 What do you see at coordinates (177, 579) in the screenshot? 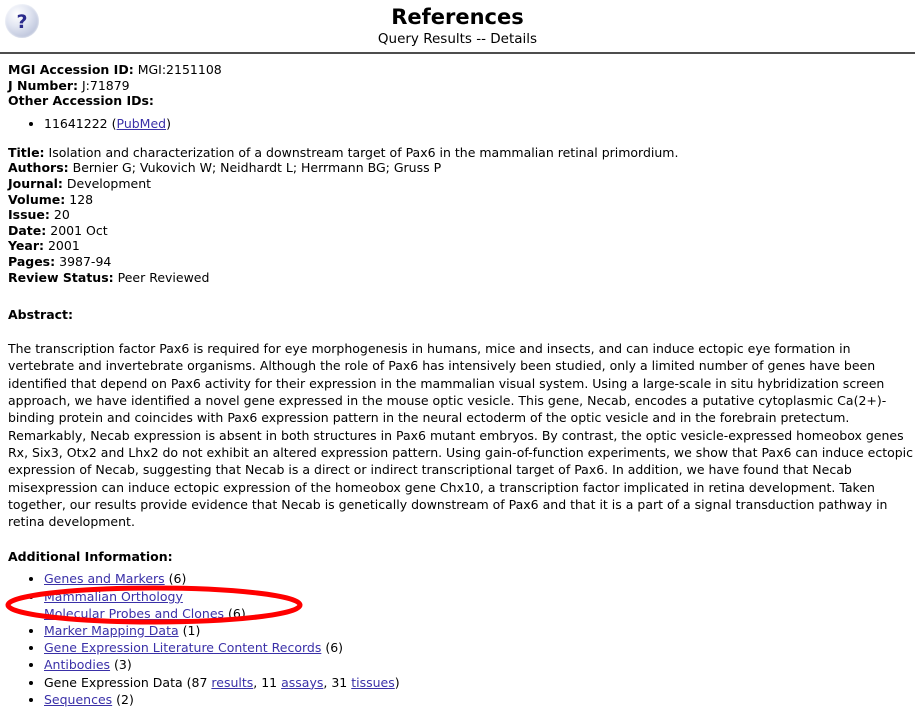
I see `genes-and-markers-count: (6)` at bounding box center [177, 579].